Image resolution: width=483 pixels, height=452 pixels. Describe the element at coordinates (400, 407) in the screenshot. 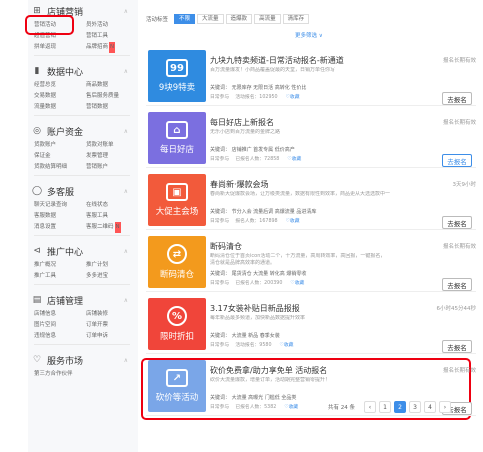

I see `page-number-button: 2` at that location.